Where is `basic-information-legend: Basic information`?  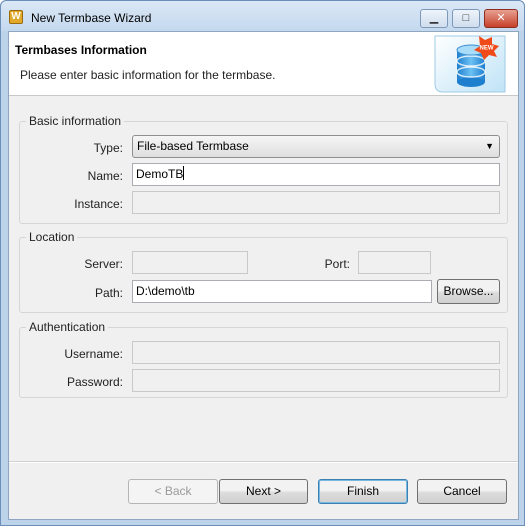
basic-information-legend: Basic information is located at coordinates (75, 121).